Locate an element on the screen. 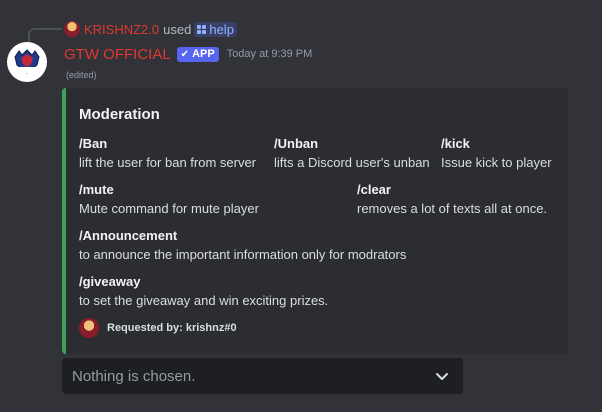  author-username: GTW OFFICIAL is located at coordinates (117, 54).